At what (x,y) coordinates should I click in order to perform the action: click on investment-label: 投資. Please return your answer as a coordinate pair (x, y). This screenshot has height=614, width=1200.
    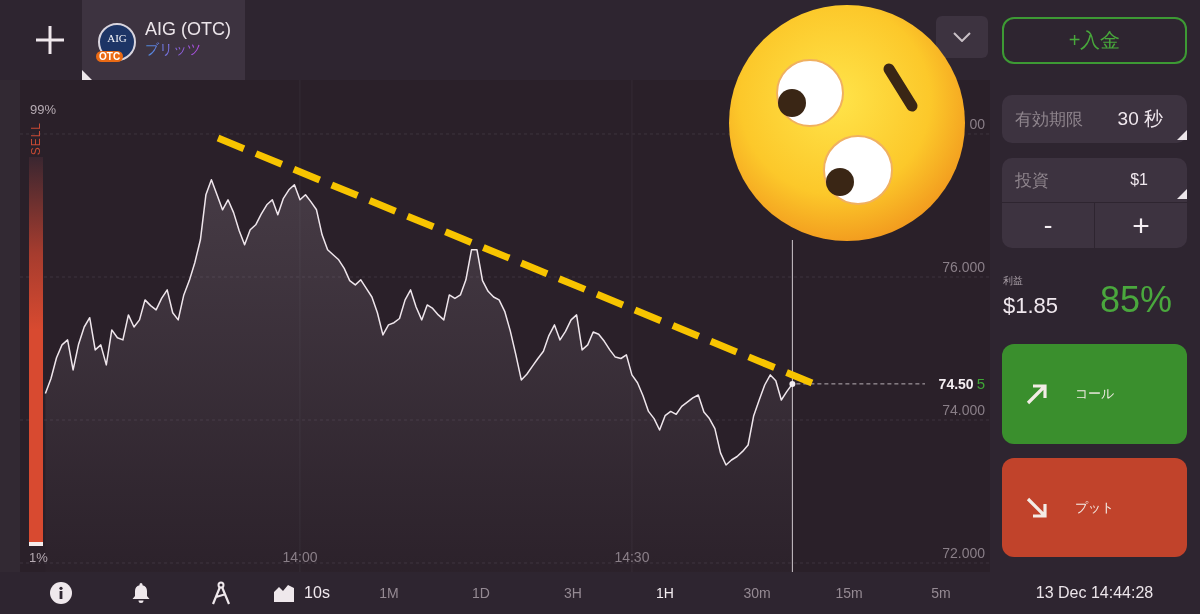
    Looking at the image, I should click on (1032, 180).